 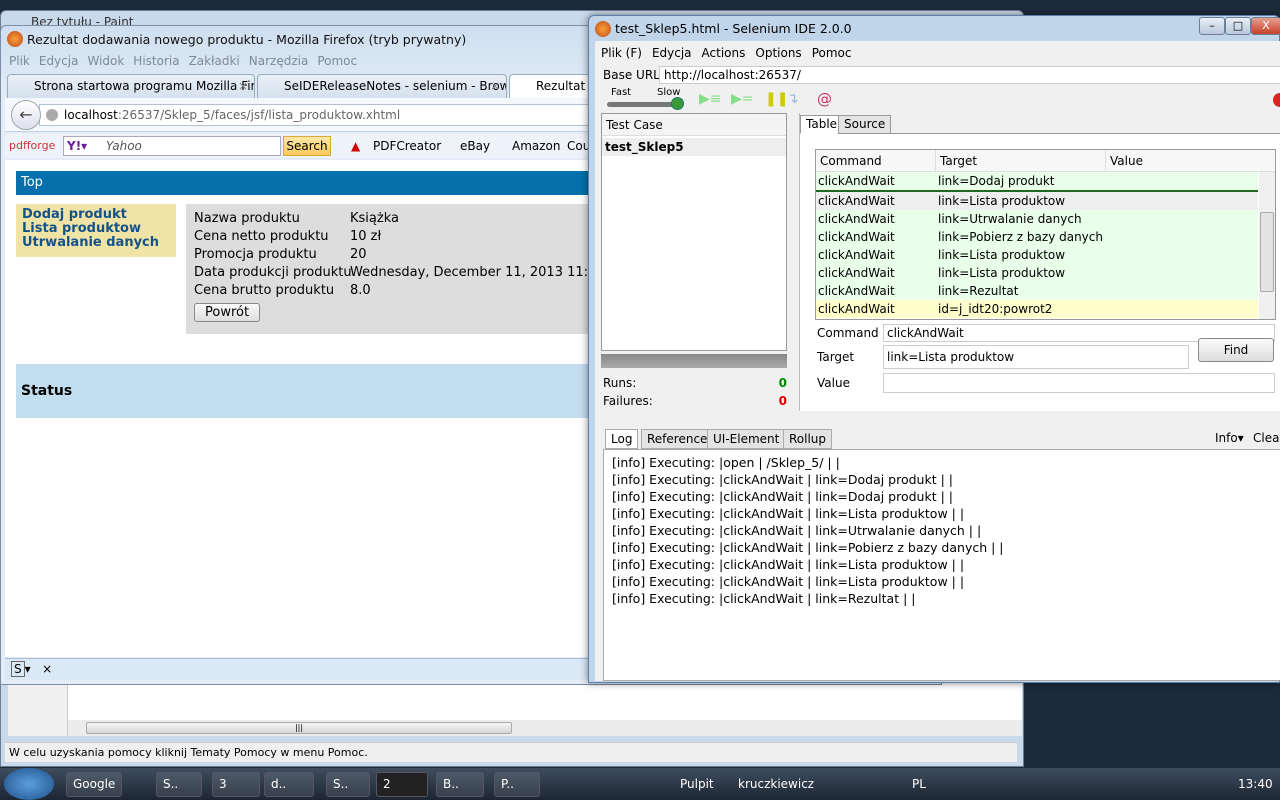 I want to click on link-dodaj-produkt: Dodaj produkt, so click(x=96, y=215).